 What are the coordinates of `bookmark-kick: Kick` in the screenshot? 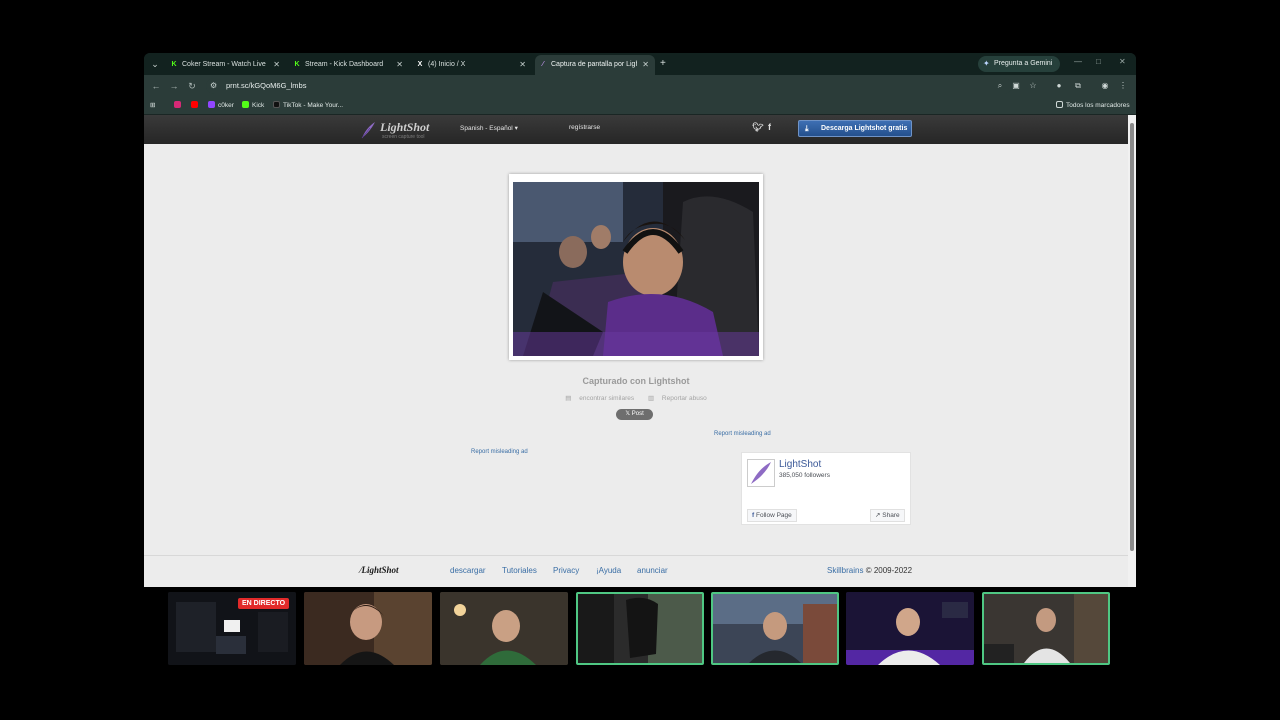 It's located at (253, 106).